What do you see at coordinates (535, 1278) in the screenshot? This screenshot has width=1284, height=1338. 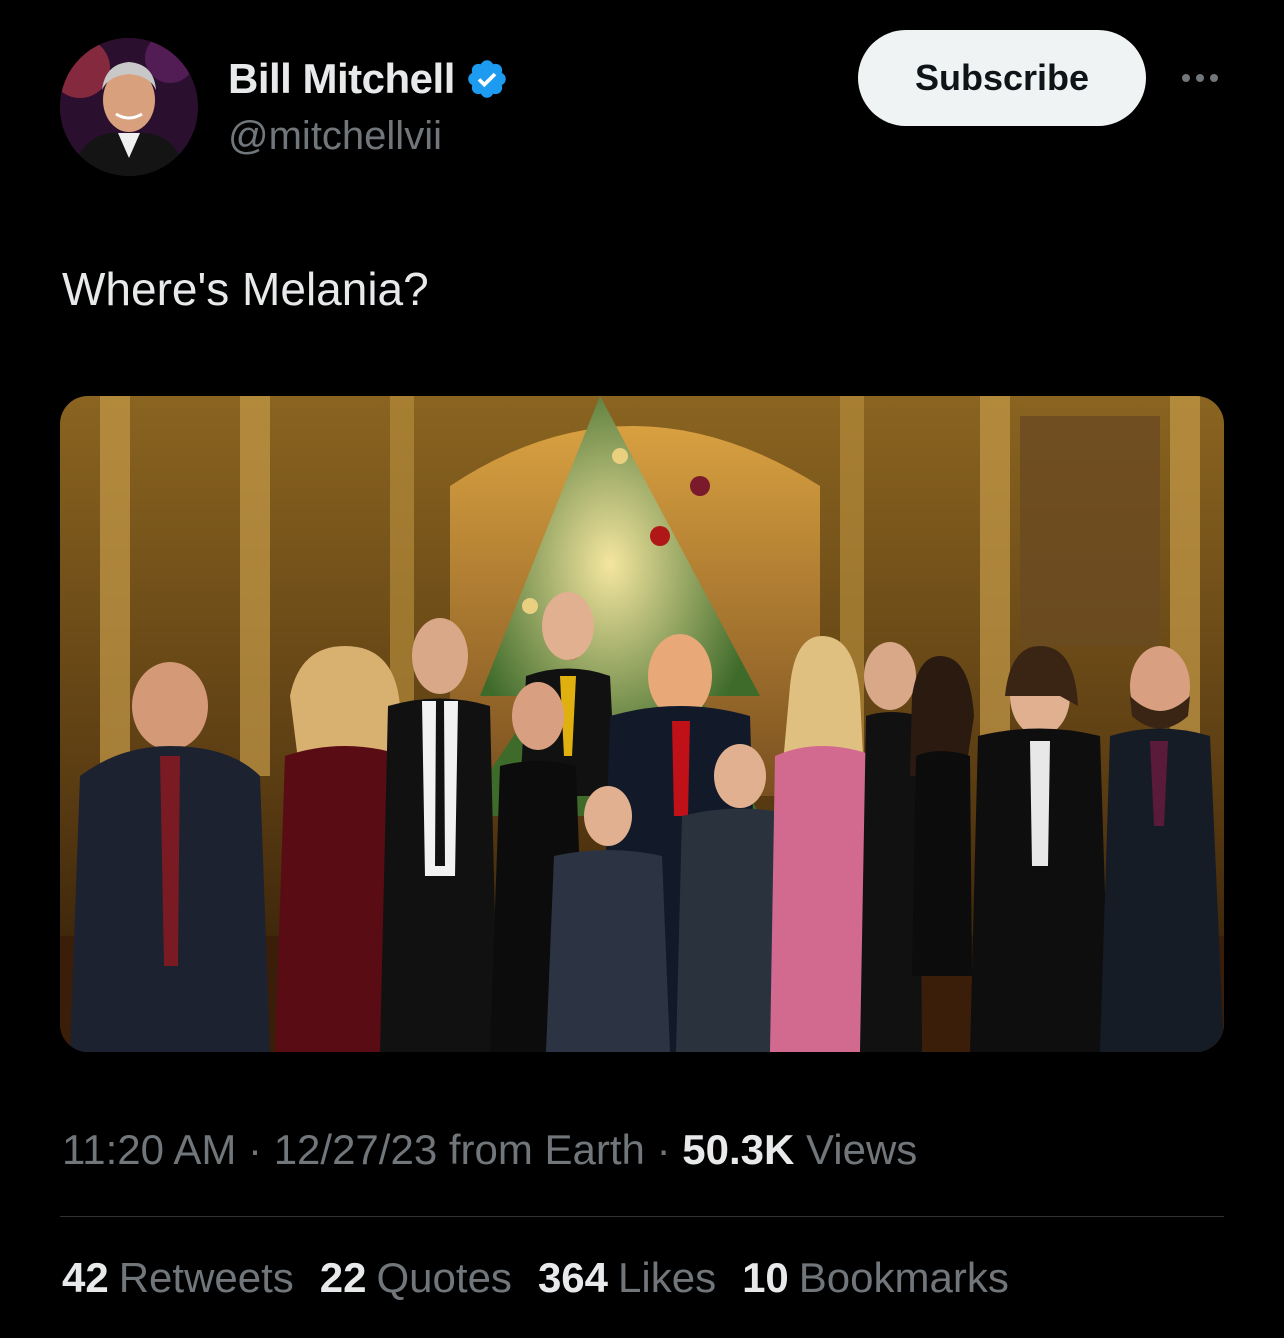 I see `engagement-stats: 42 Retweets 22 Quotes 364 Likes 10 Bookmarks` at bounding box center [535, 1278].